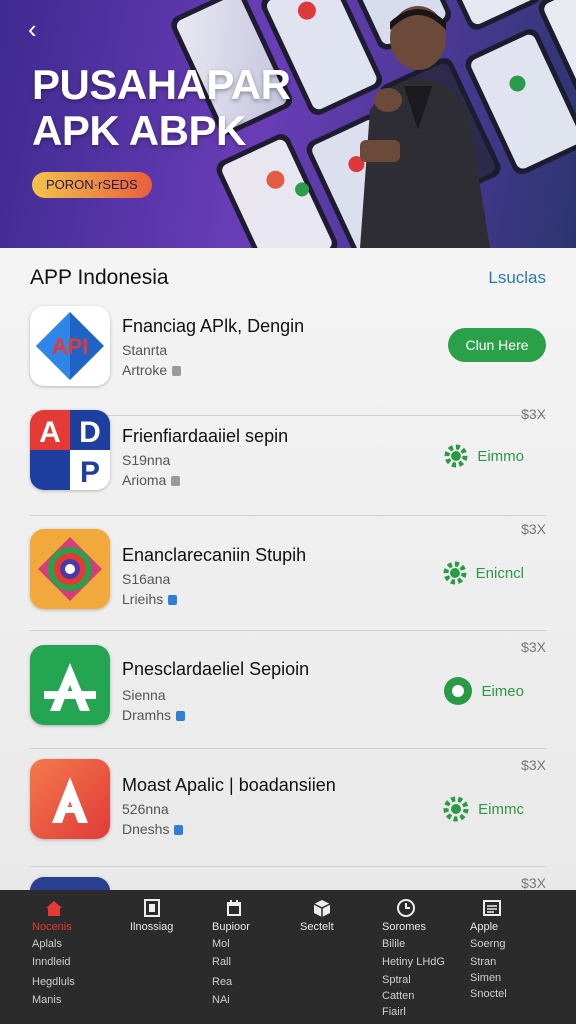 Image resolution: width=576 pixels, height=1024 pixels. What do you see at coordinates (338, 957) in the screenshot?
I see `tab-packages: Sectelt` at bounding box center [338, 957].